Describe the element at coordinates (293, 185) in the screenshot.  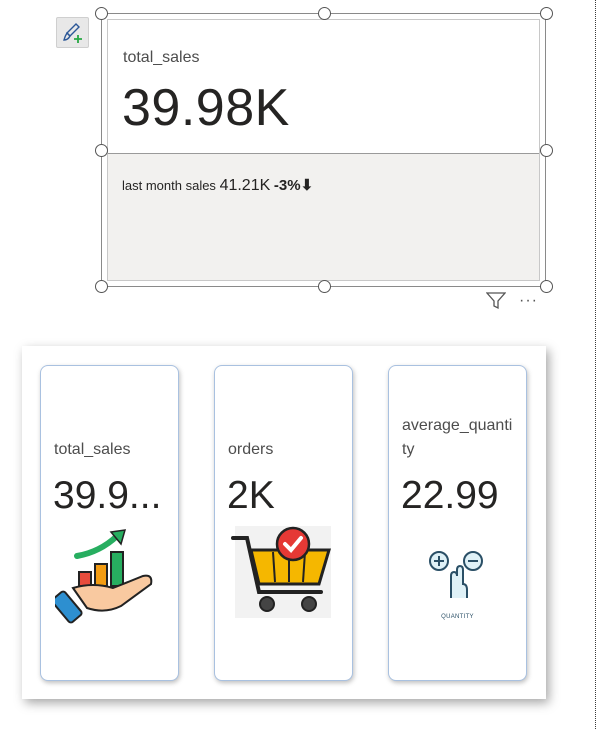
I see `trend-delta: -3%⬇` at that location.